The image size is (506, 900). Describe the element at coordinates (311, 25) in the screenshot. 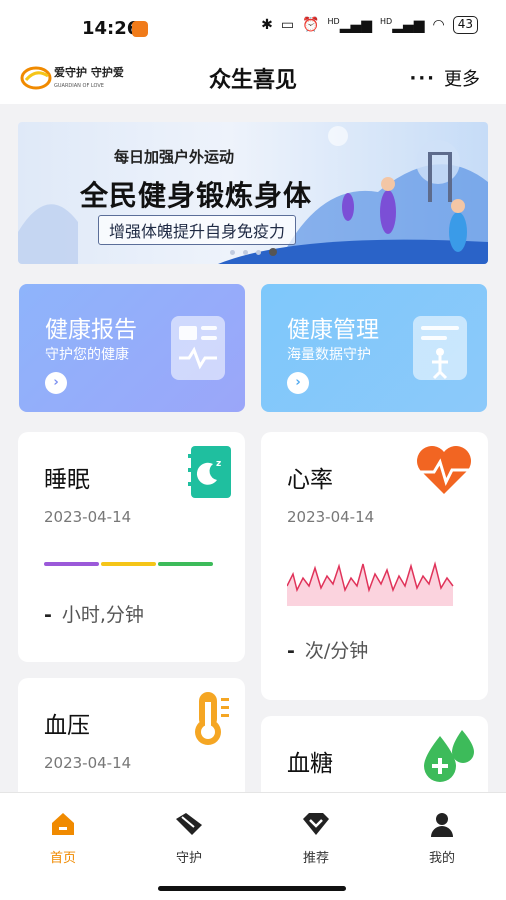

I see `alarm-icon: ⏰` at that location.